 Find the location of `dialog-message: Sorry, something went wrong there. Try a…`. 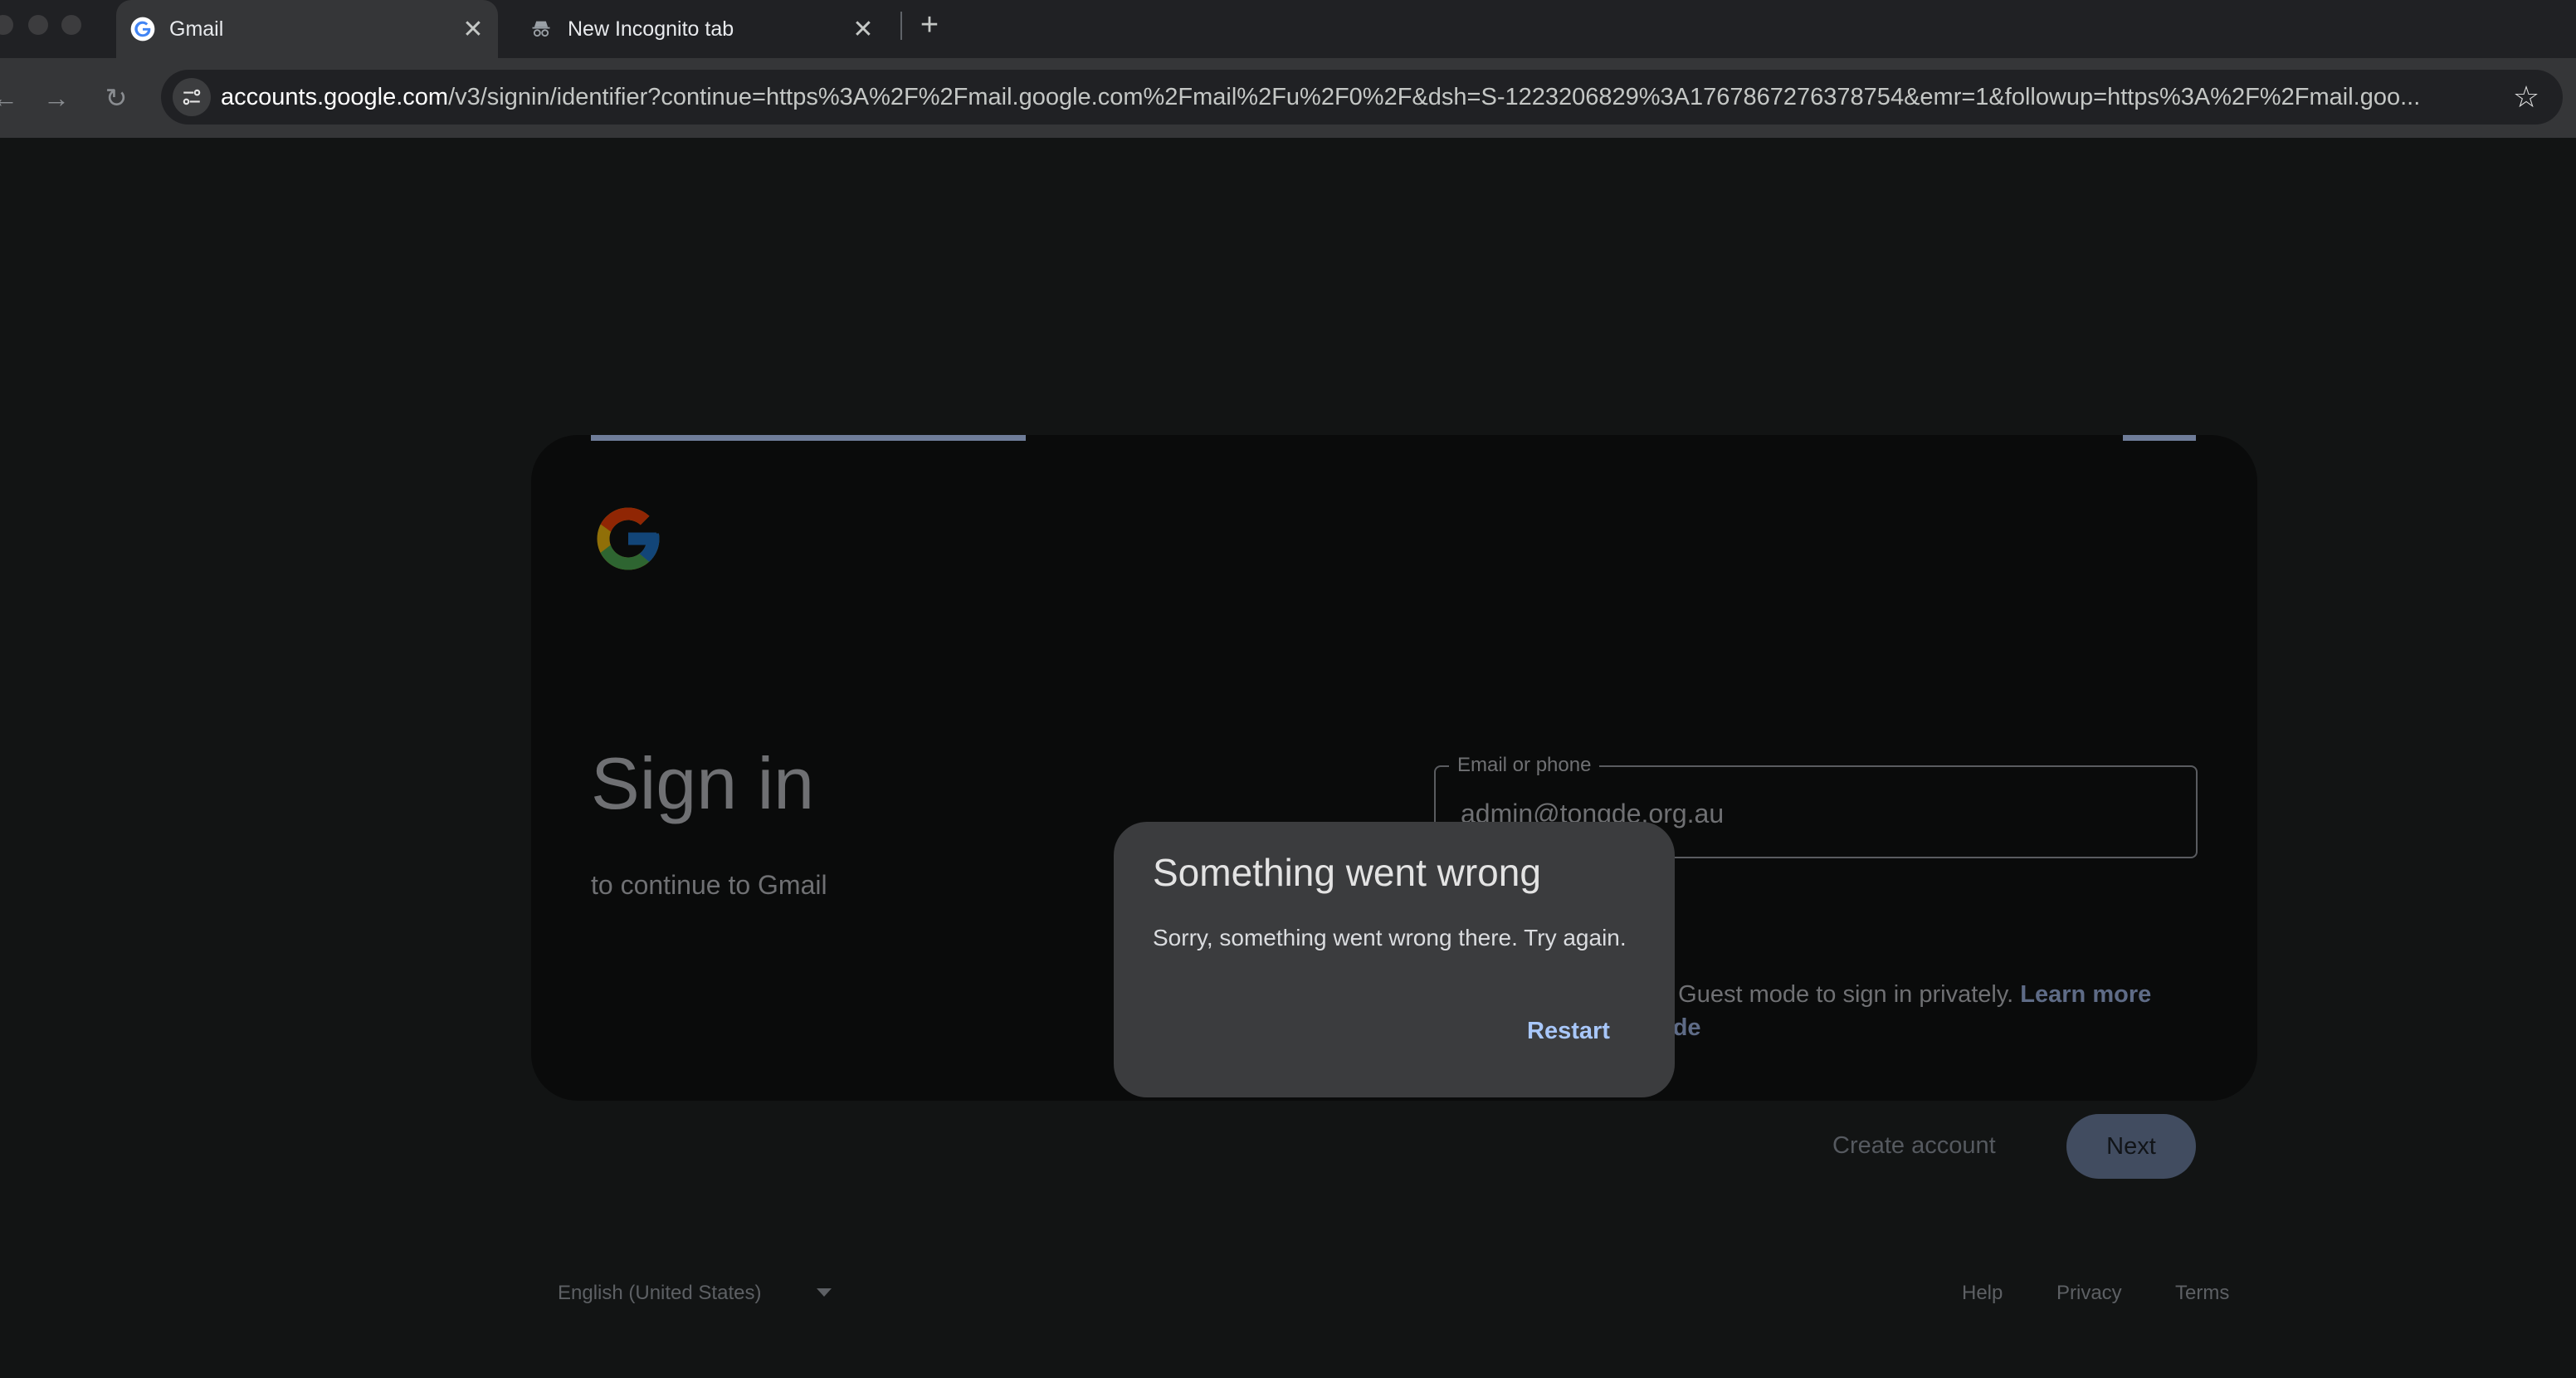

dialog-message: Sorry, something went wrong there. Try a… is located at coordinates (1390, 937).